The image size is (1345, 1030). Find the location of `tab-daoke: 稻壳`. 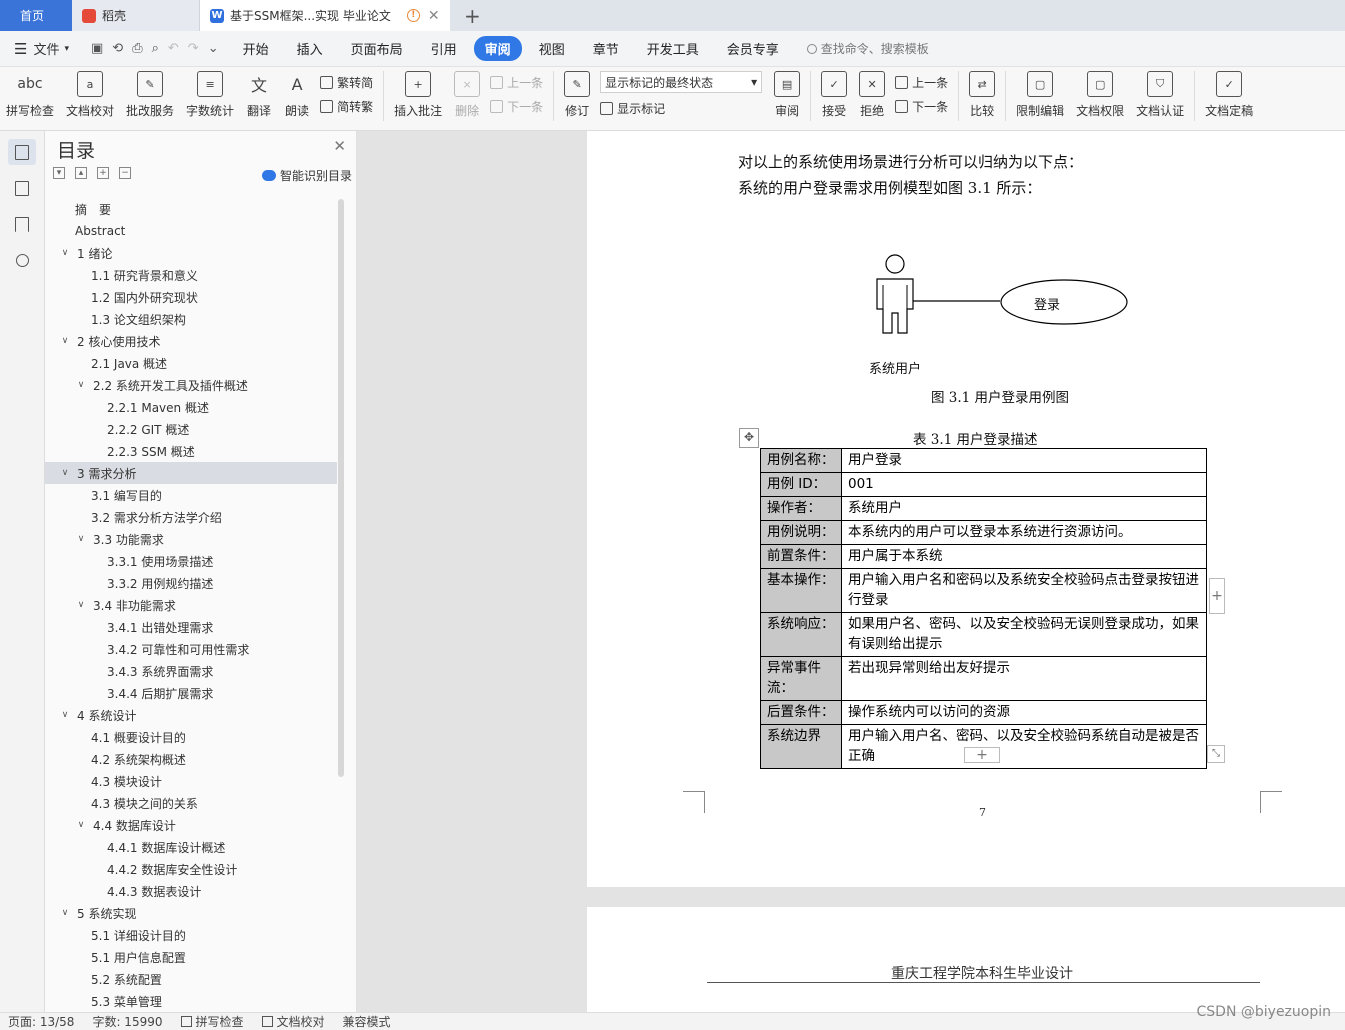

tab-daoke: 稻壳 is located at coordinates (136, 15).